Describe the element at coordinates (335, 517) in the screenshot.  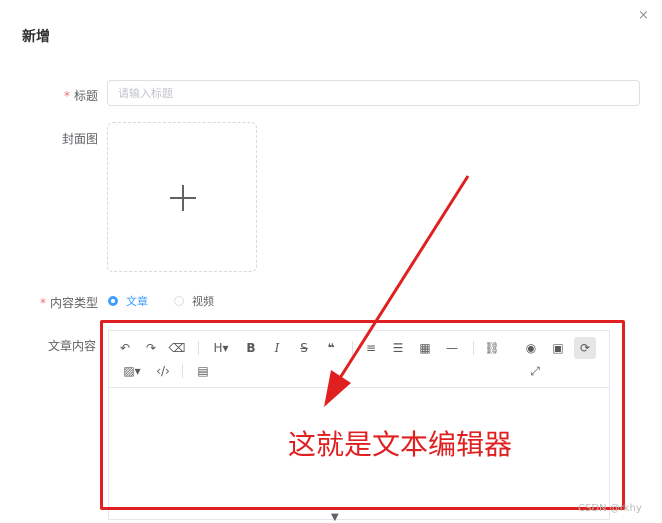
I see `resize-handle-icon: ▼` at that location.